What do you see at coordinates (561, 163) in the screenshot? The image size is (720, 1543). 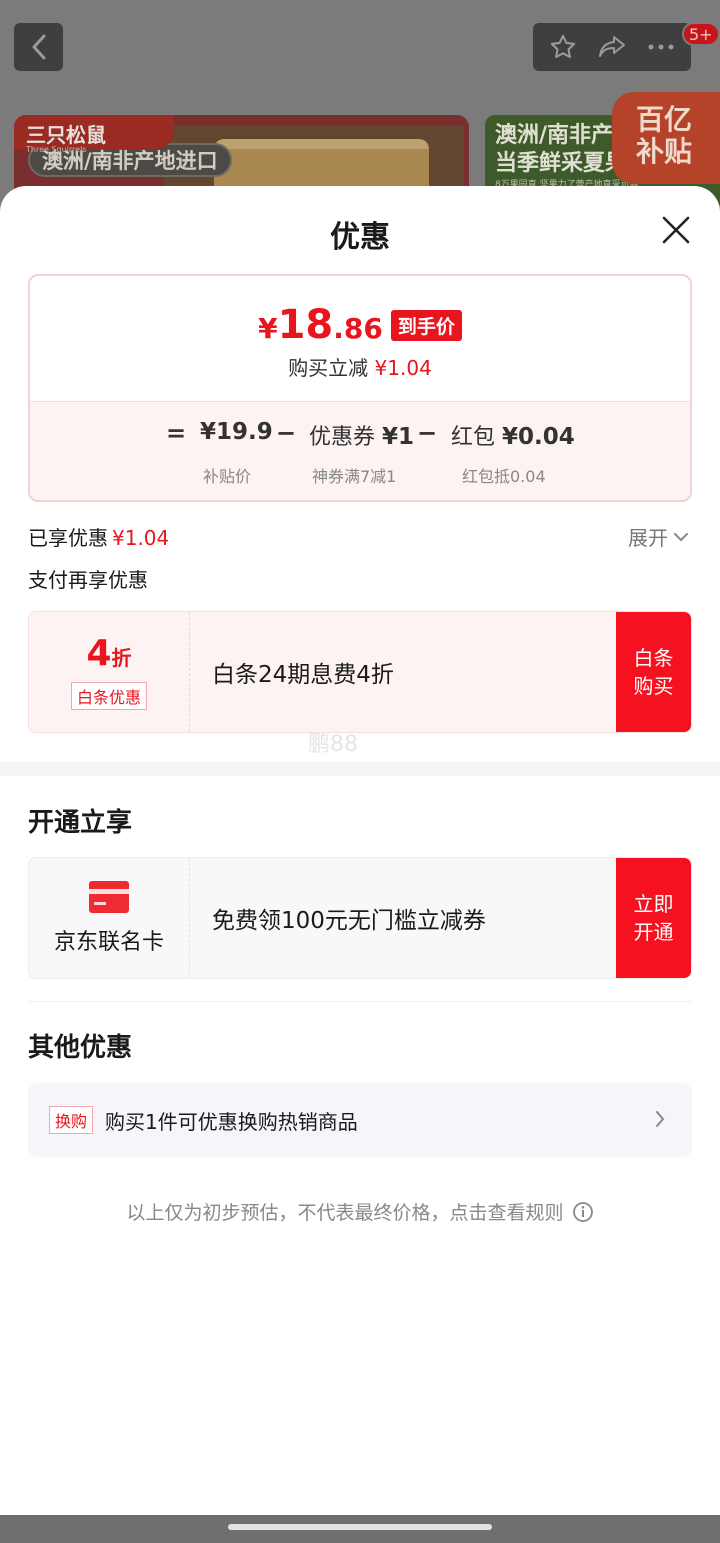 I see `banner-right-line2: 当季鲜采夏果` at bounding box center [561, 163].